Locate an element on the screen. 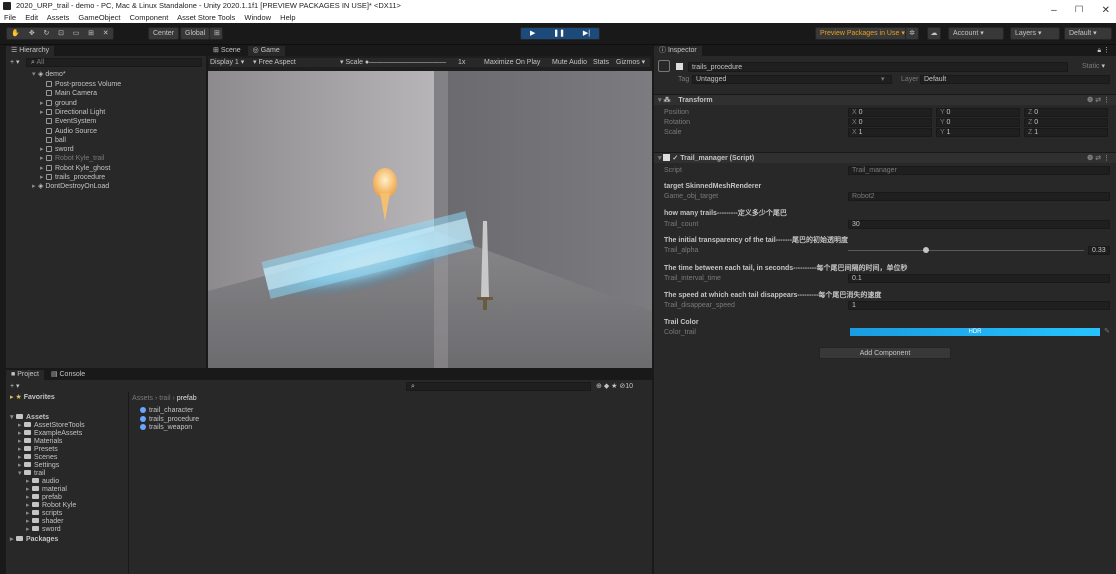 The width and height of the screenshot is (1116, 574). project-folder: ▸ Scenes is located at coordinates (37, 458).